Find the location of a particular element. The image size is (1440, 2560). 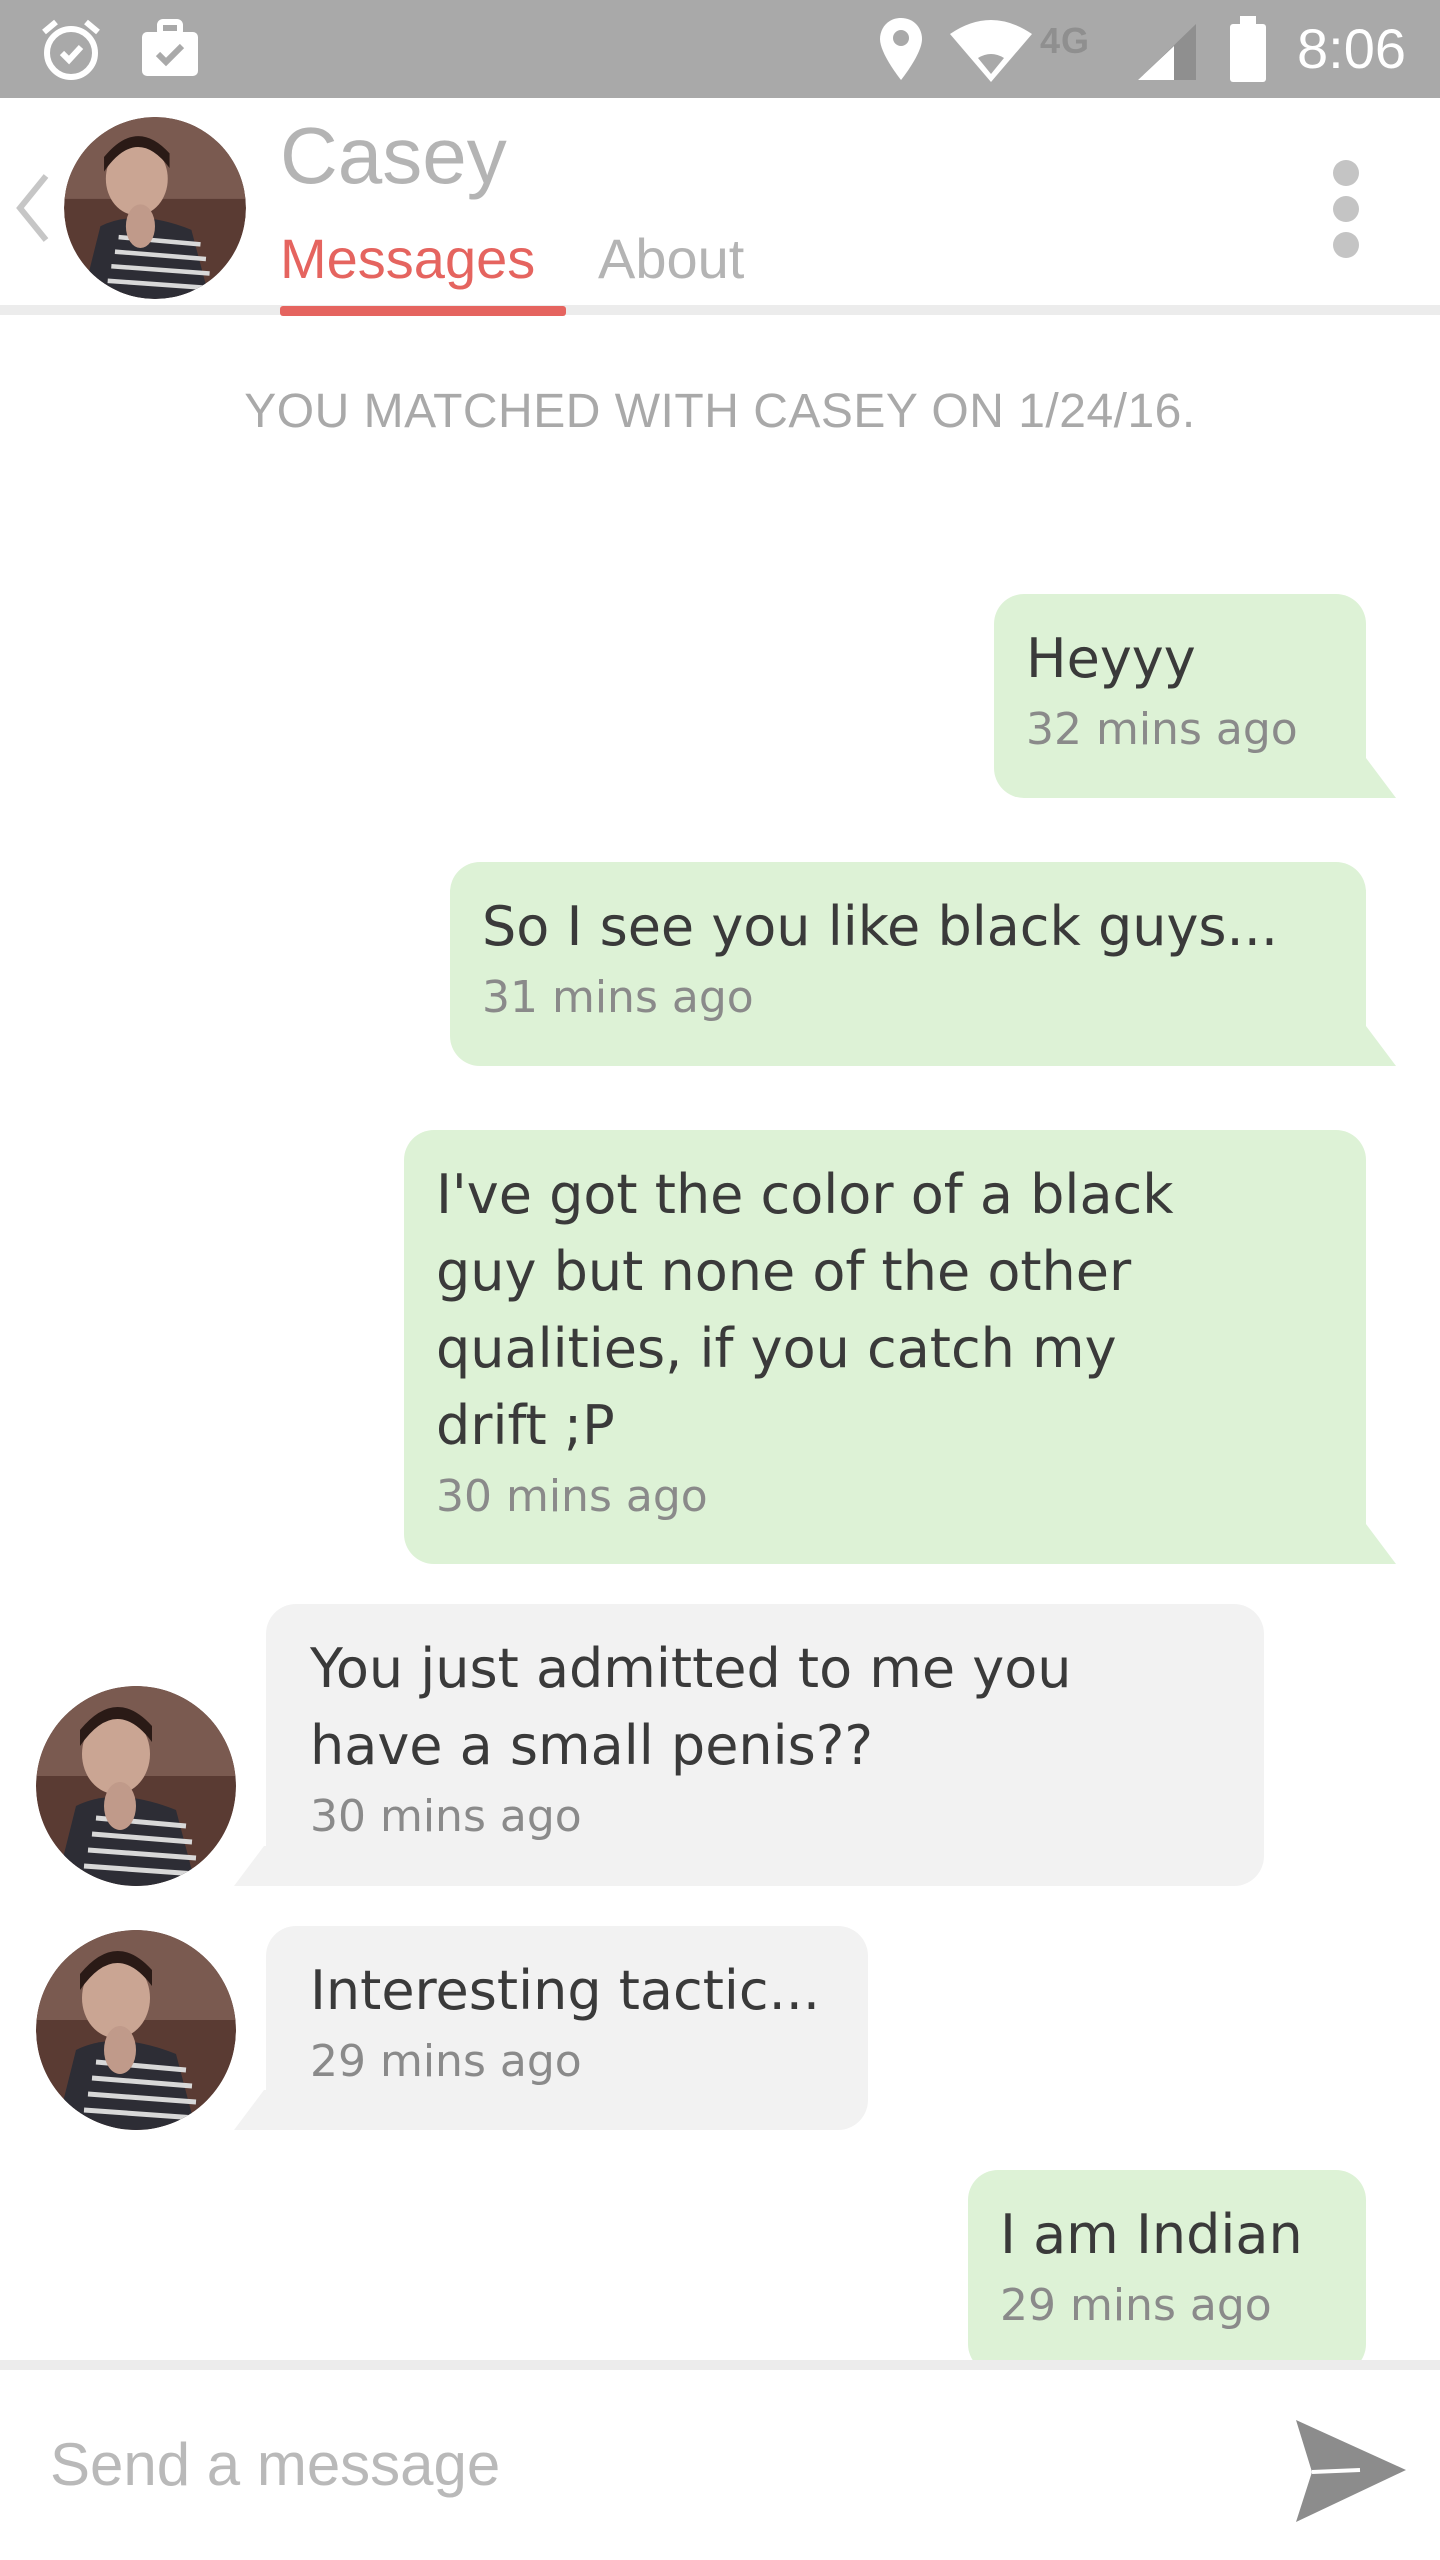

more-options-icon is located at coordinates (1346, 211).